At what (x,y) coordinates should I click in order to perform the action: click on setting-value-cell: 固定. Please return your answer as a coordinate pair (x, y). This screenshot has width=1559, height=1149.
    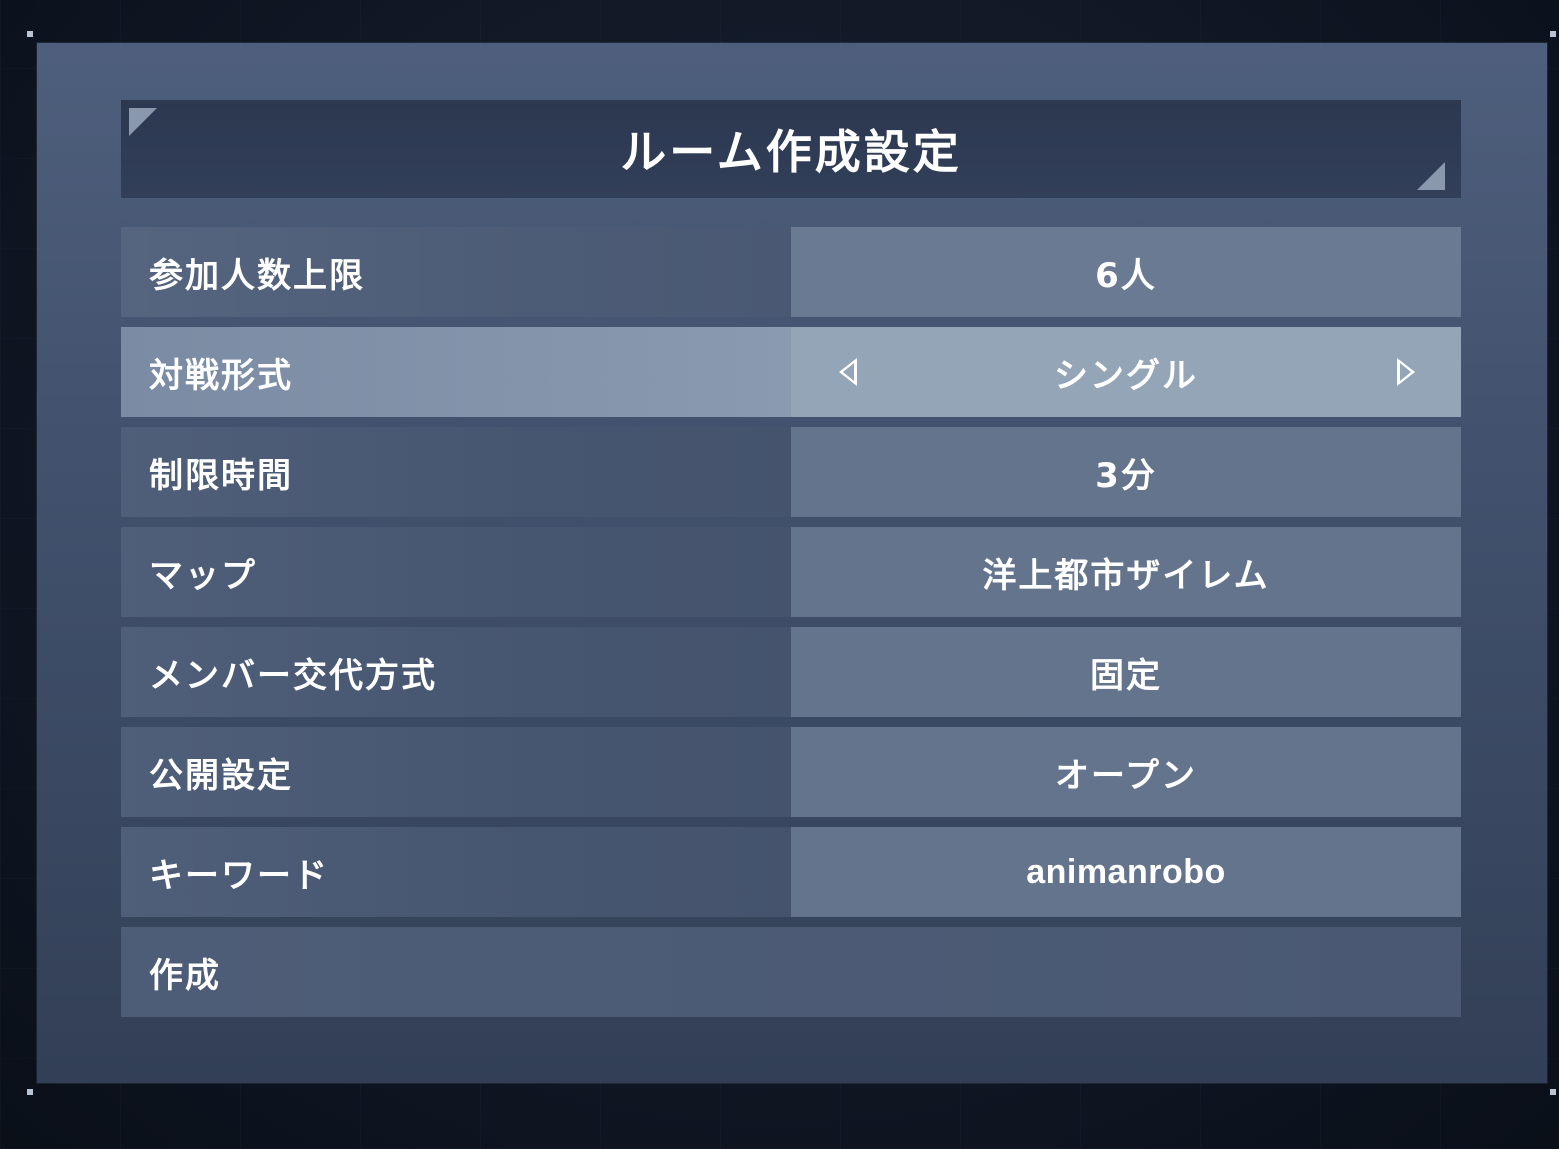
    Looking at the image, I should click on (1126, 672).